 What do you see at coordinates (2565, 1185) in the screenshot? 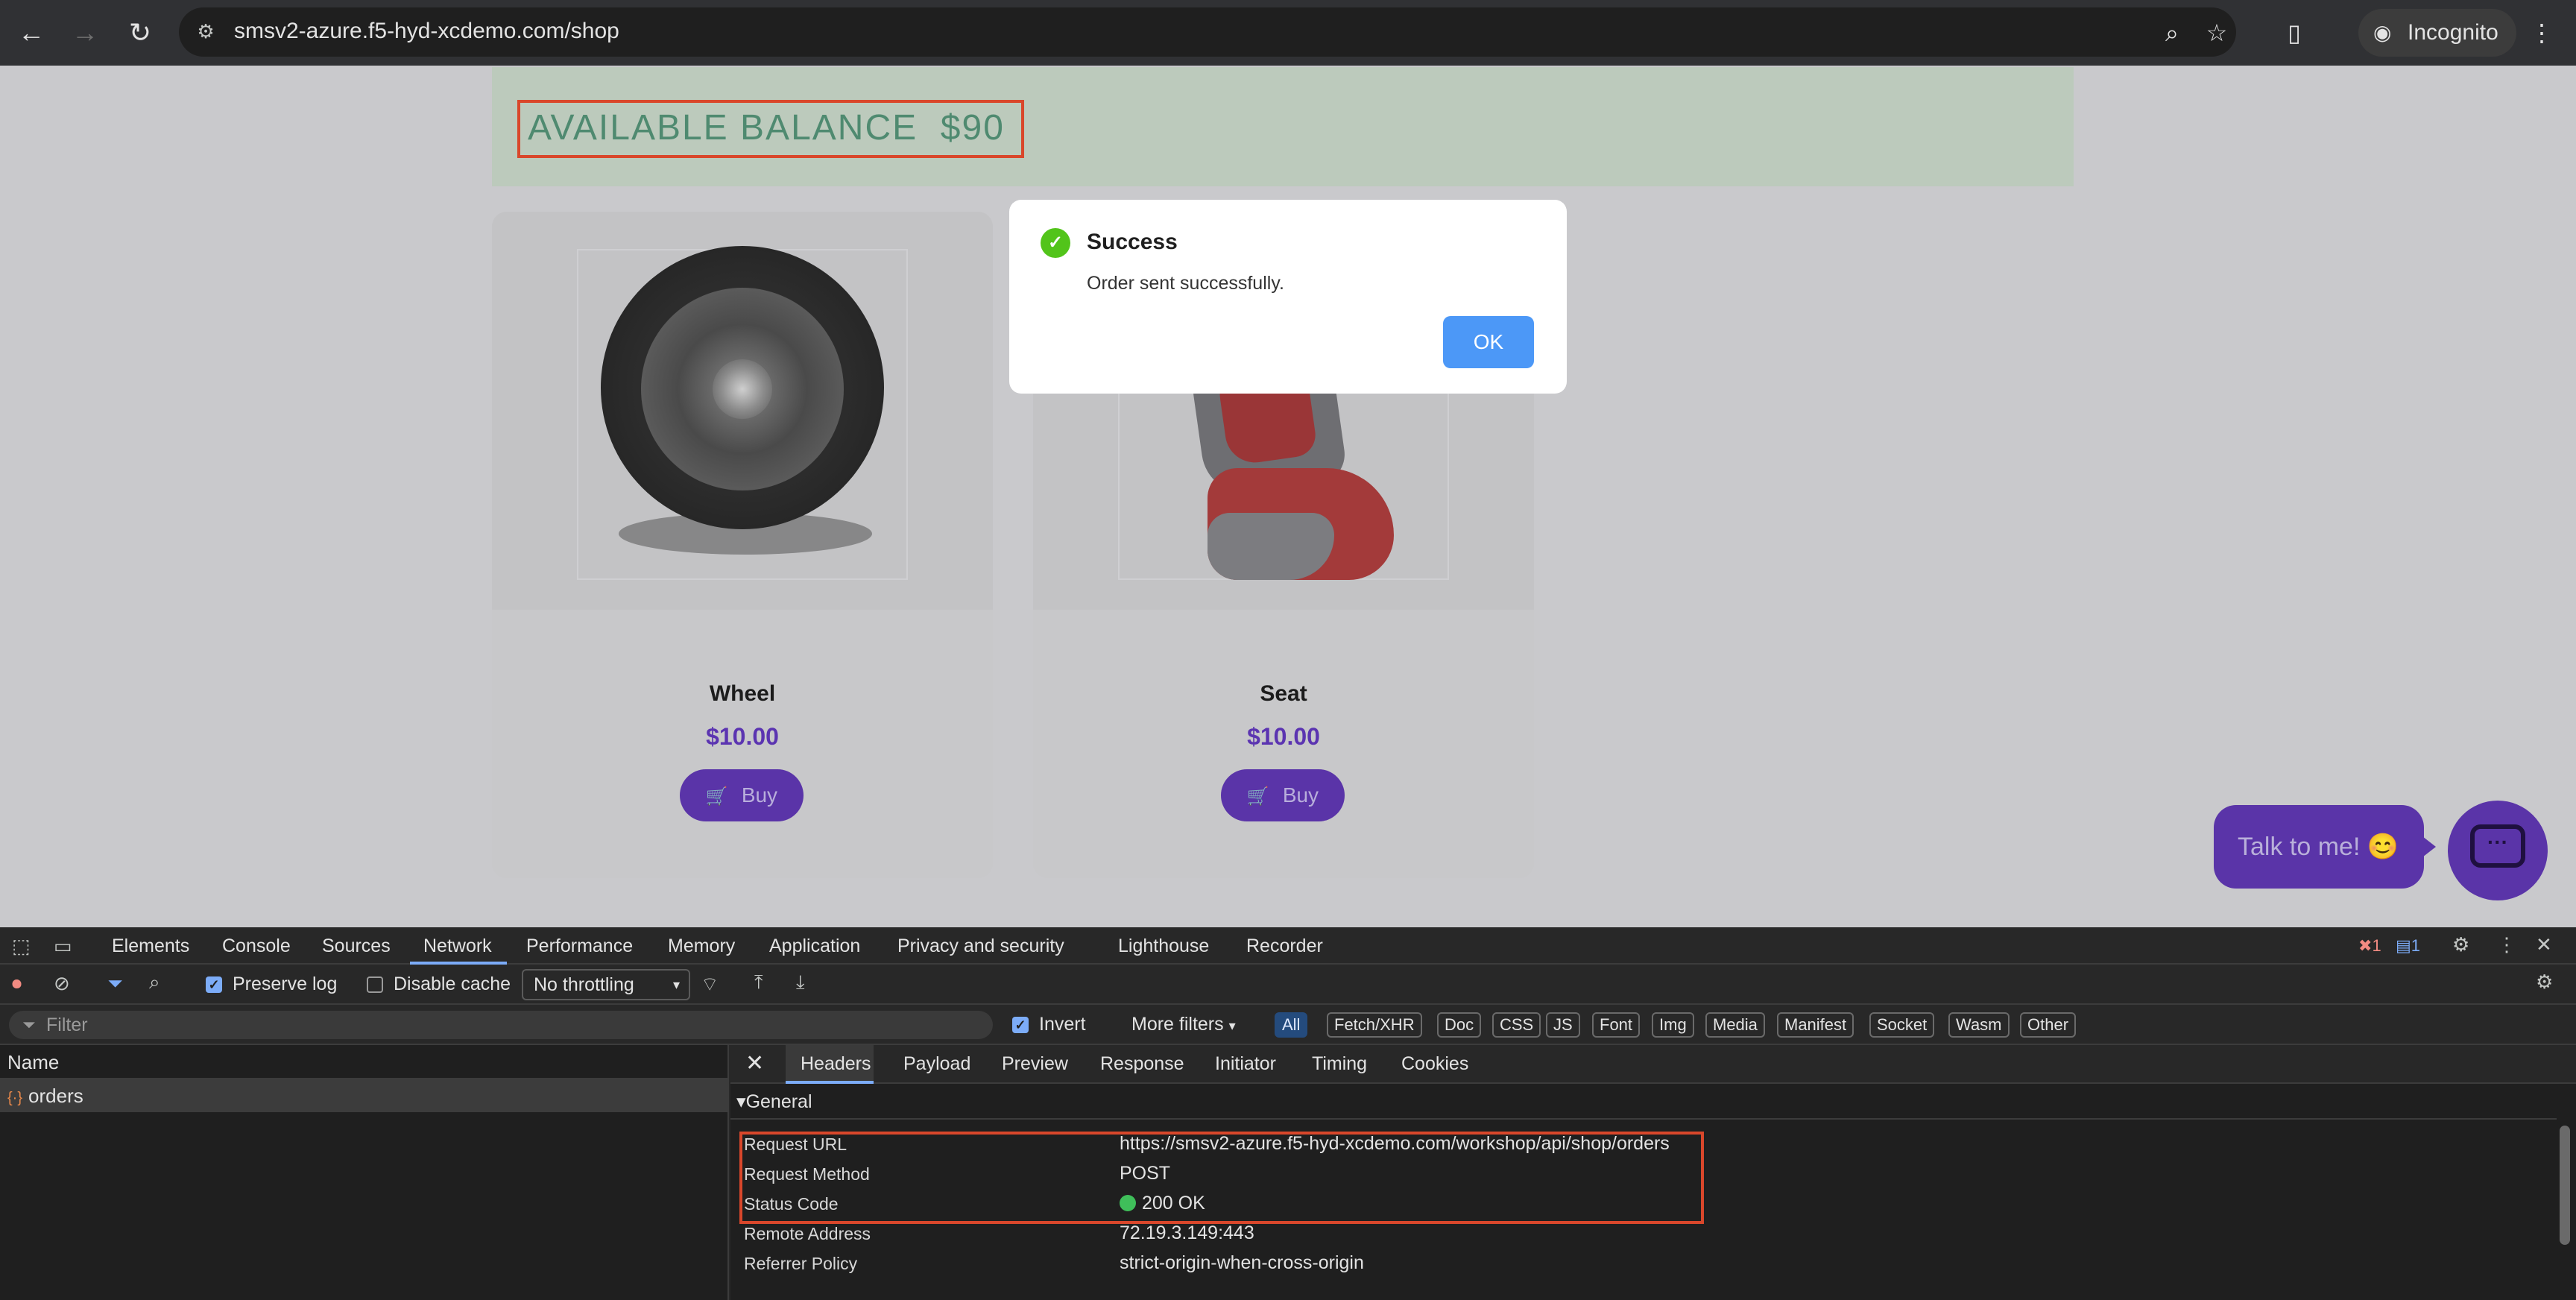
I see `scrollbar` at bounding box center [2565, 1185].